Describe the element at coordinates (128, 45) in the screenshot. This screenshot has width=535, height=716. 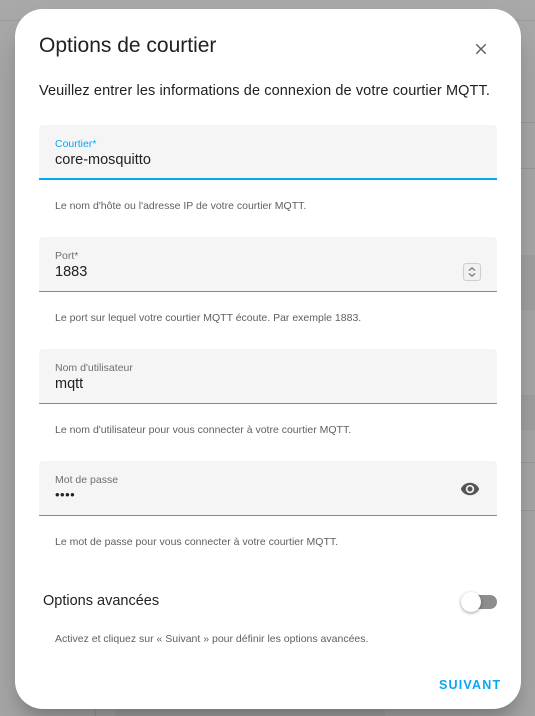
I see `dialog-title: Options de courtier` at that location.